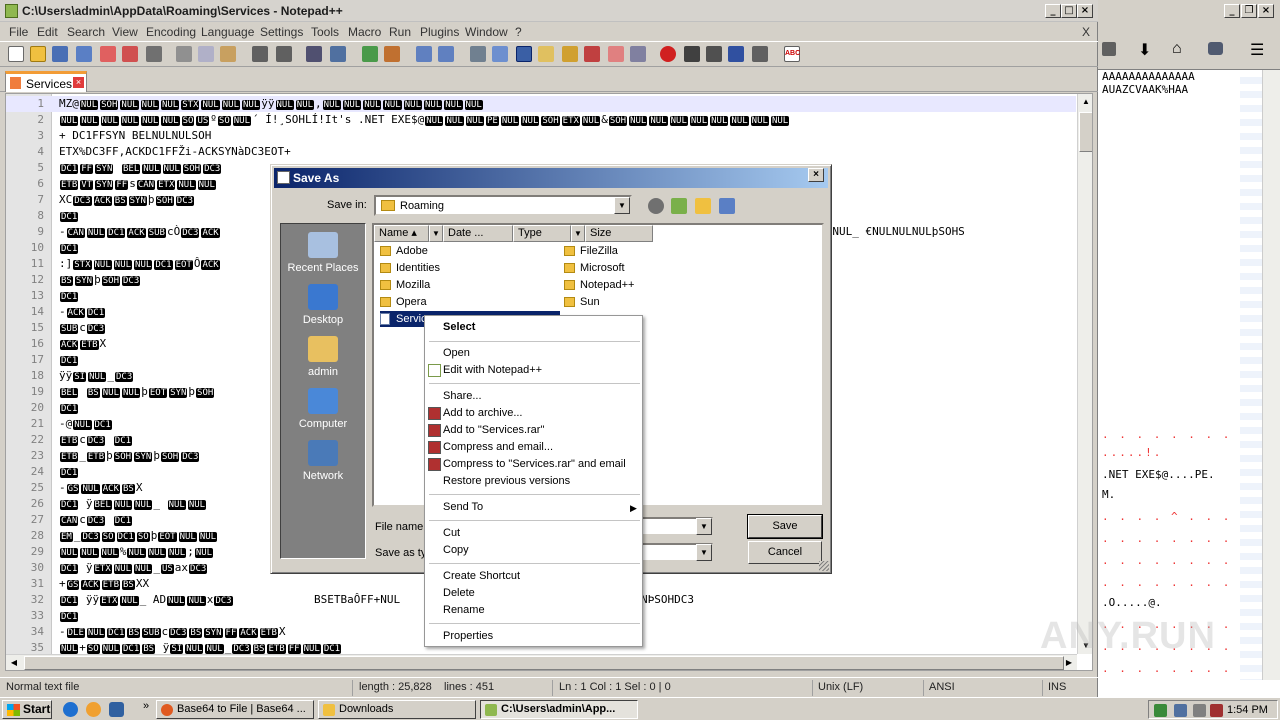  What do you see at coordinates (364, 32) in the screenshot?
I see `menu-macro: Macro` at bounding box center [364, 32].